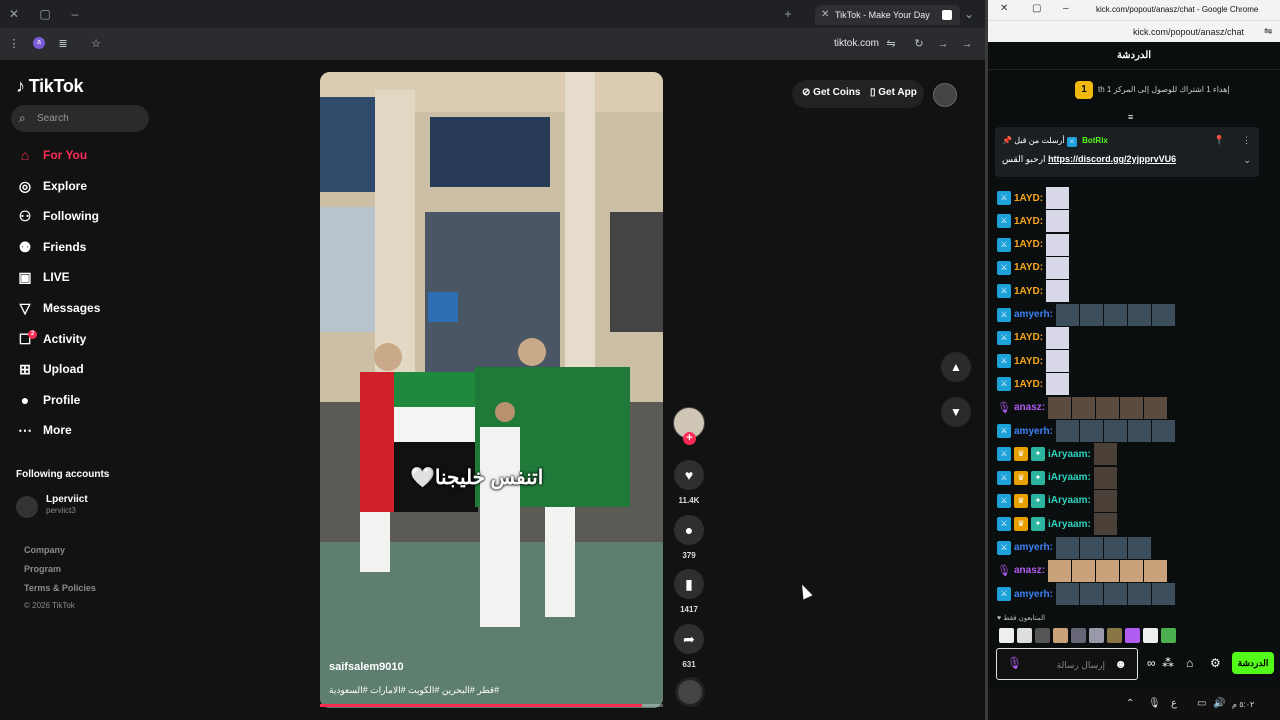 This screenshot has width=1280, height=720. What do you see at coordinates (689, 482) in the screenshot?
I see `like-action: ♥ 11.4K` at bounding box center [689, 482].